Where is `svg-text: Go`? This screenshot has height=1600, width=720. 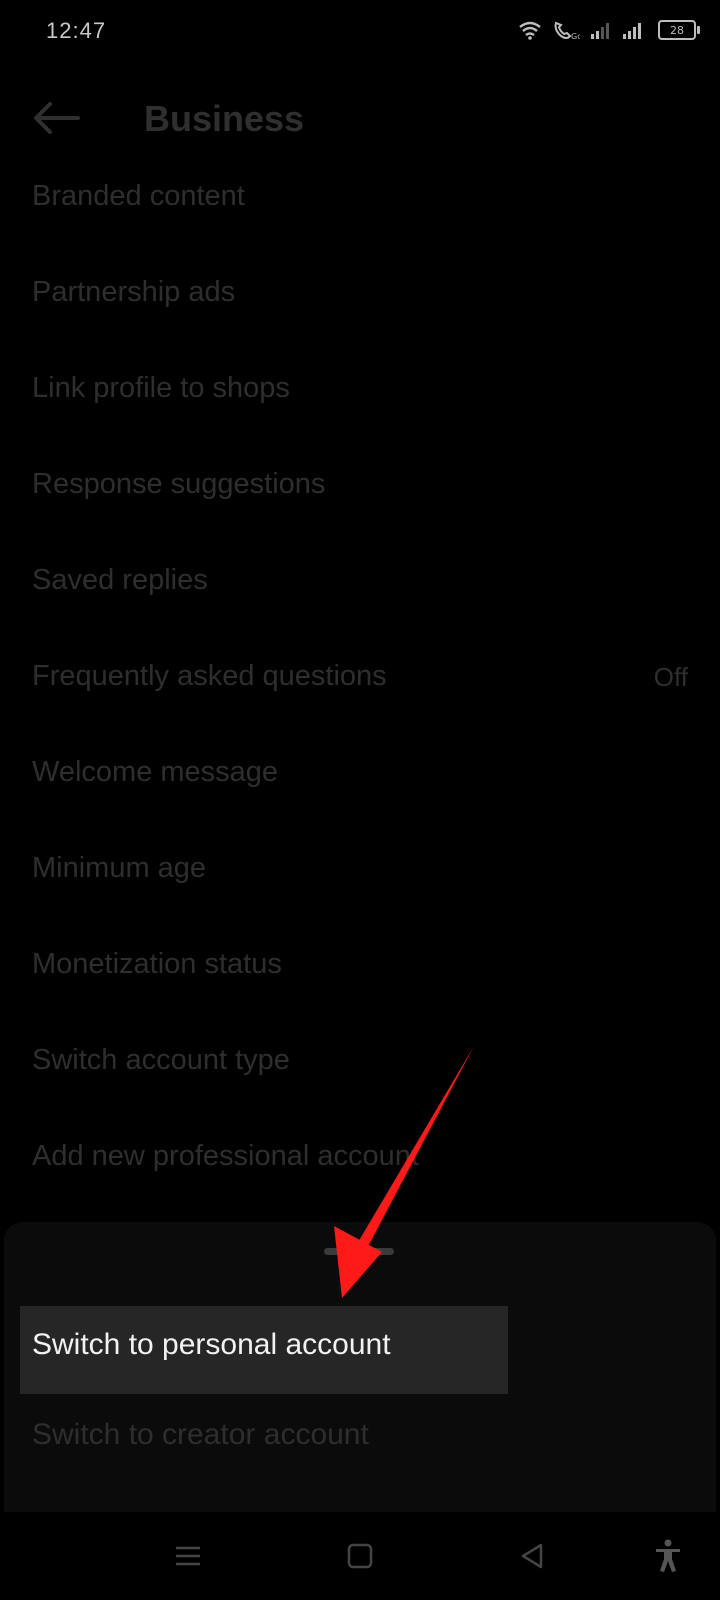 svg-text: Go is located at coordinates (575, 36).